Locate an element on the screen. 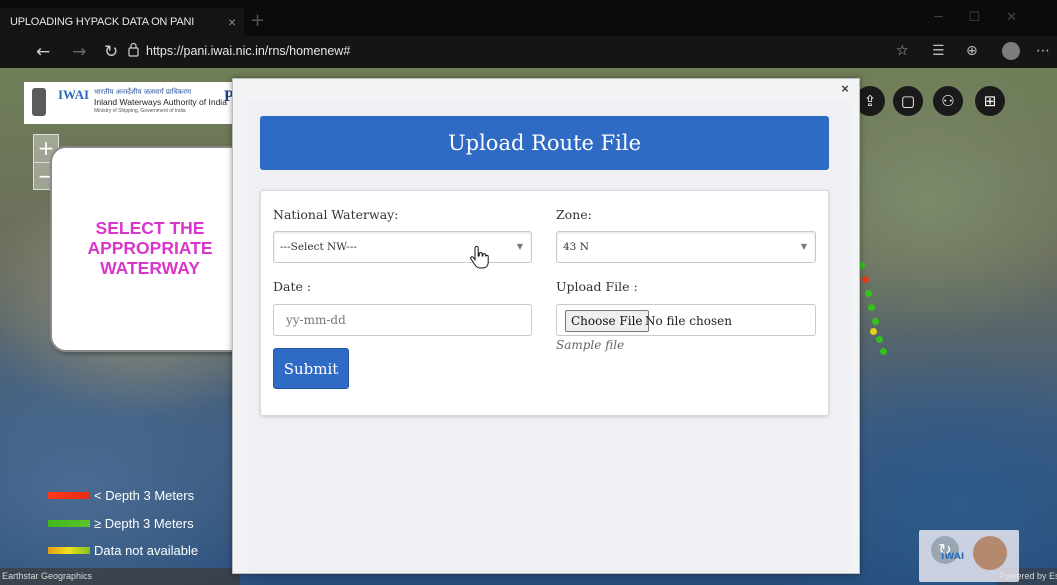 The height and width of the screenshot is (585, 1057). browser-tab: UPLOADING HYPACK DATA ON PANI × is located at coordinates (122, 22).